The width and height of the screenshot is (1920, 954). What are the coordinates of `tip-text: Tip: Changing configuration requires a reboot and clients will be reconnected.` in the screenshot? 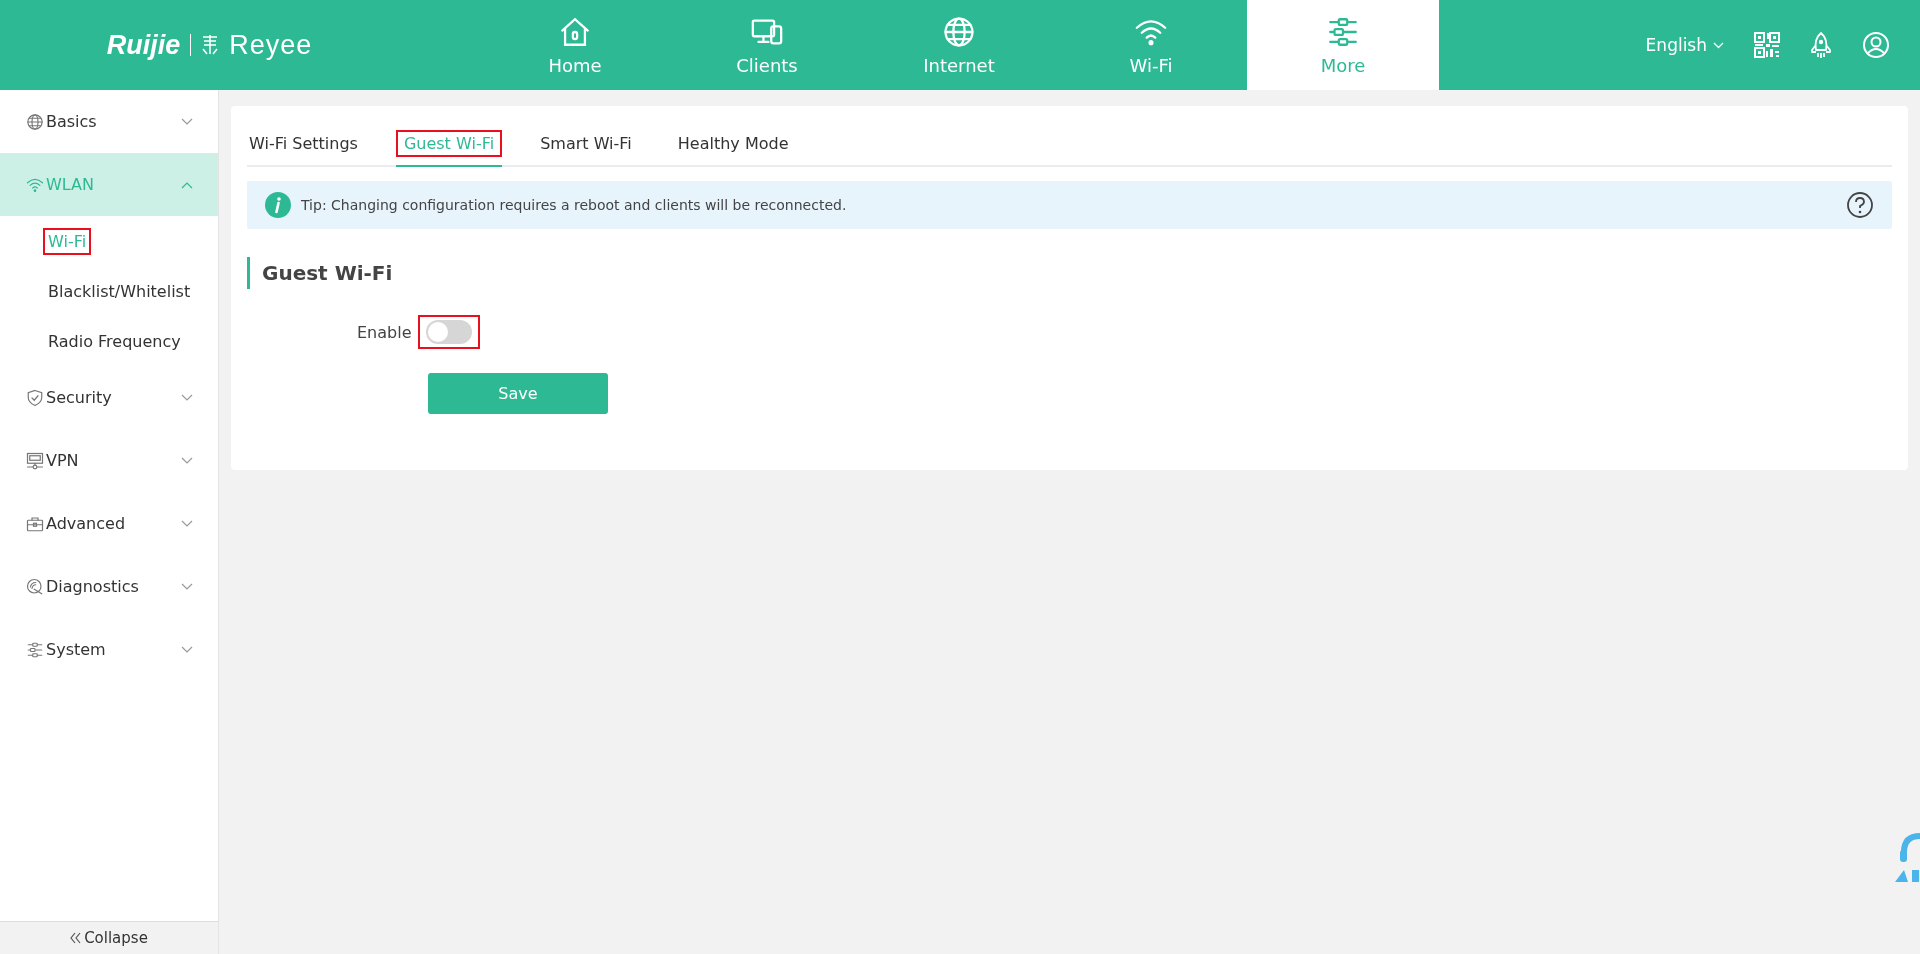 It's located at (574, 205).